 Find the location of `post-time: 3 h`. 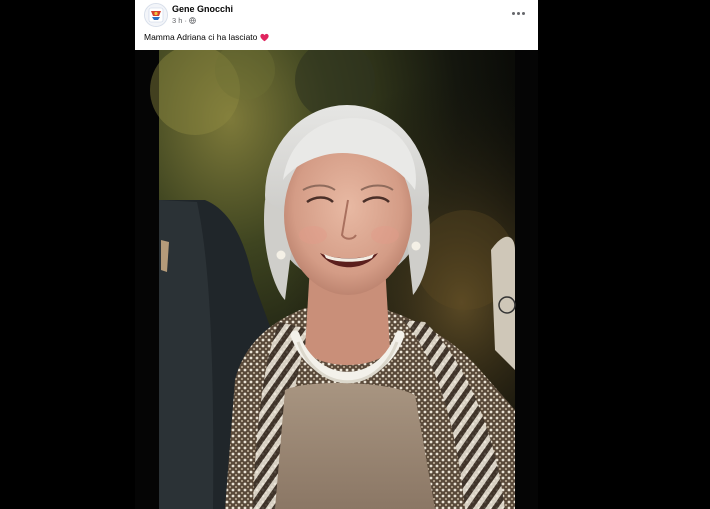

post-time: 3 h is located at coordinates (177, 20).